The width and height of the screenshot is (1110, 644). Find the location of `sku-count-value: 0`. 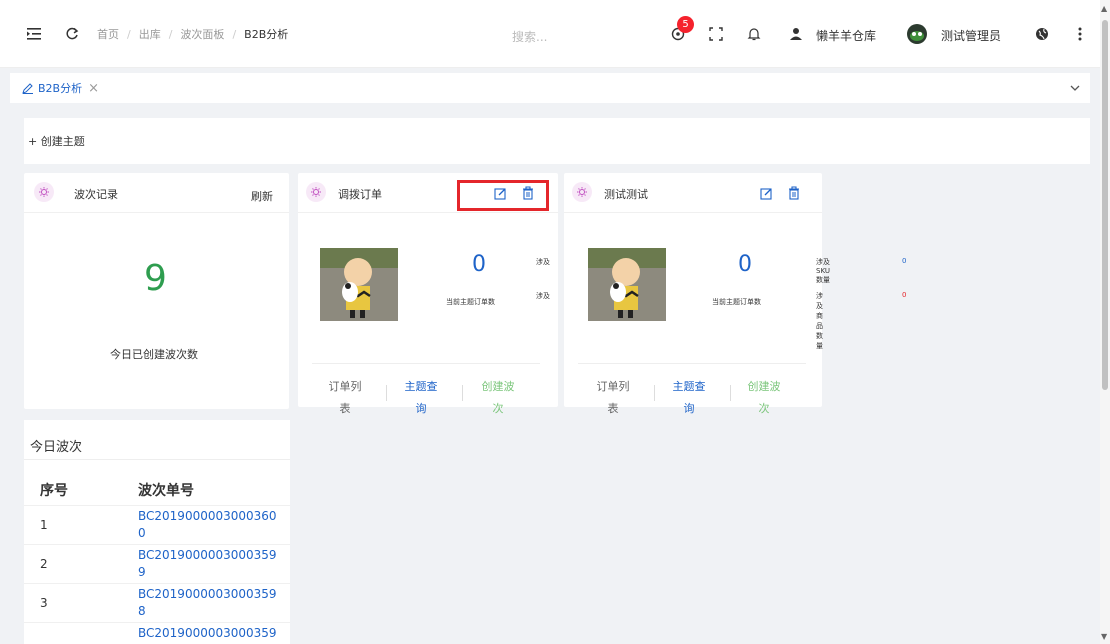

sku-count-value: 0 is located at coordinates (904, 261).